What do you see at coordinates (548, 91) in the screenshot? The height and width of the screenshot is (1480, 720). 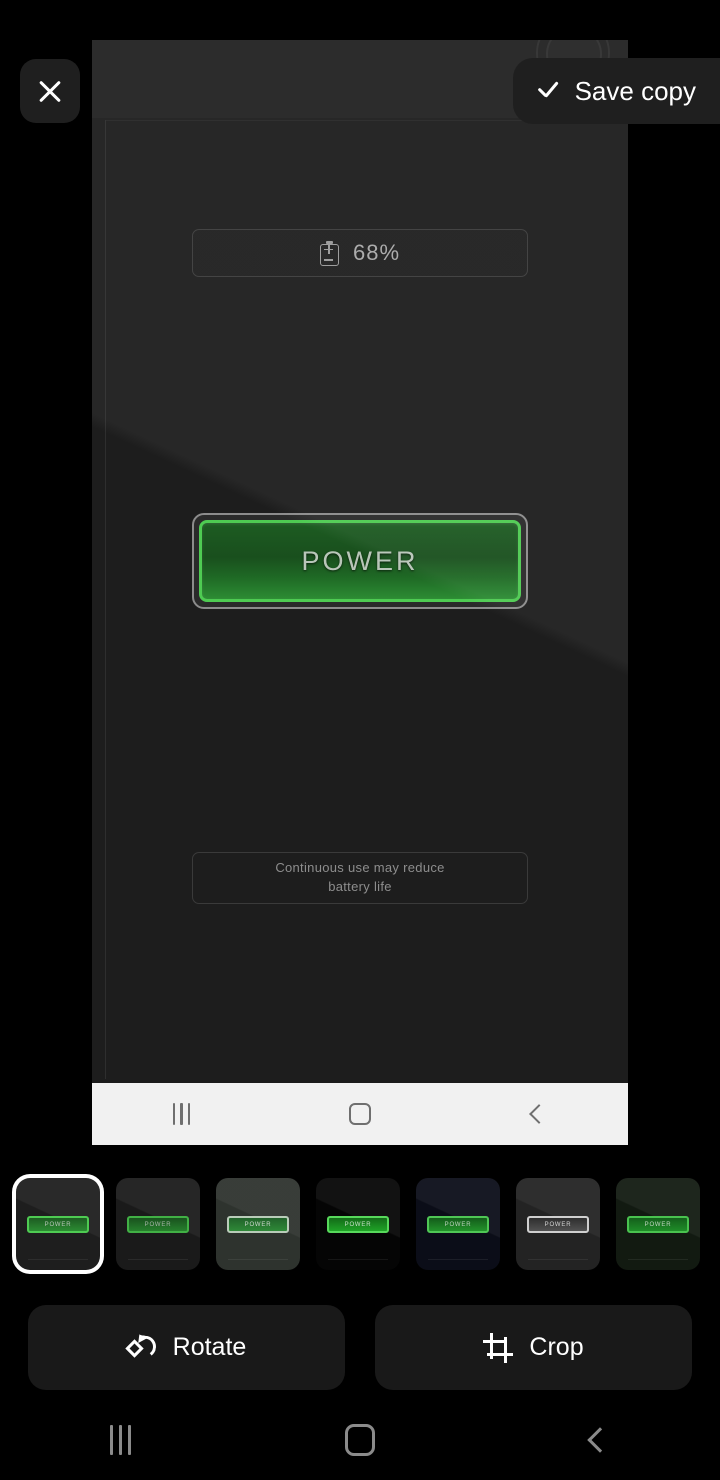 I see `check-icon` at bounding box center [548, 91].